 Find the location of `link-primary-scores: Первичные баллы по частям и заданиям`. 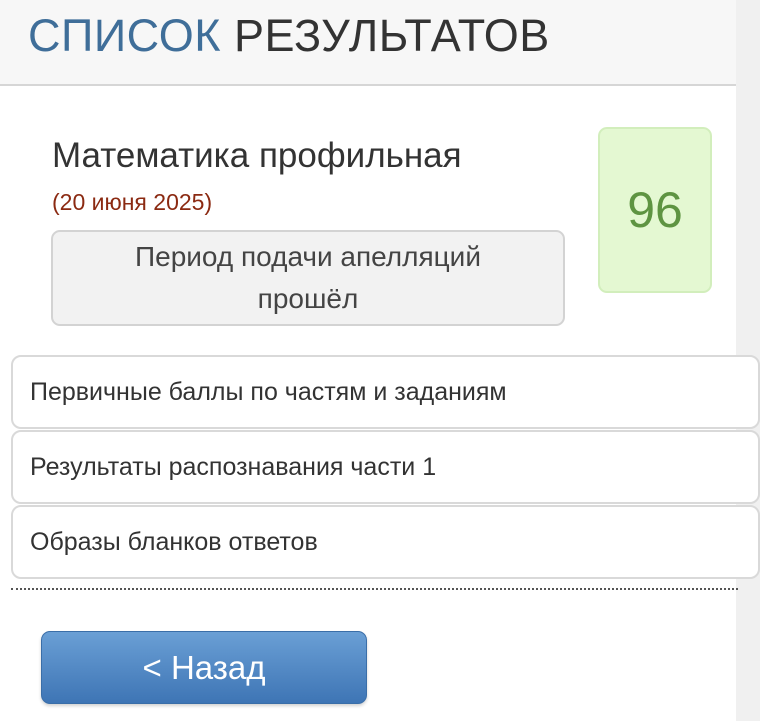

link-primary-scores: Первичные баллы по частям и заданиям is located at coordinates (385, 392).